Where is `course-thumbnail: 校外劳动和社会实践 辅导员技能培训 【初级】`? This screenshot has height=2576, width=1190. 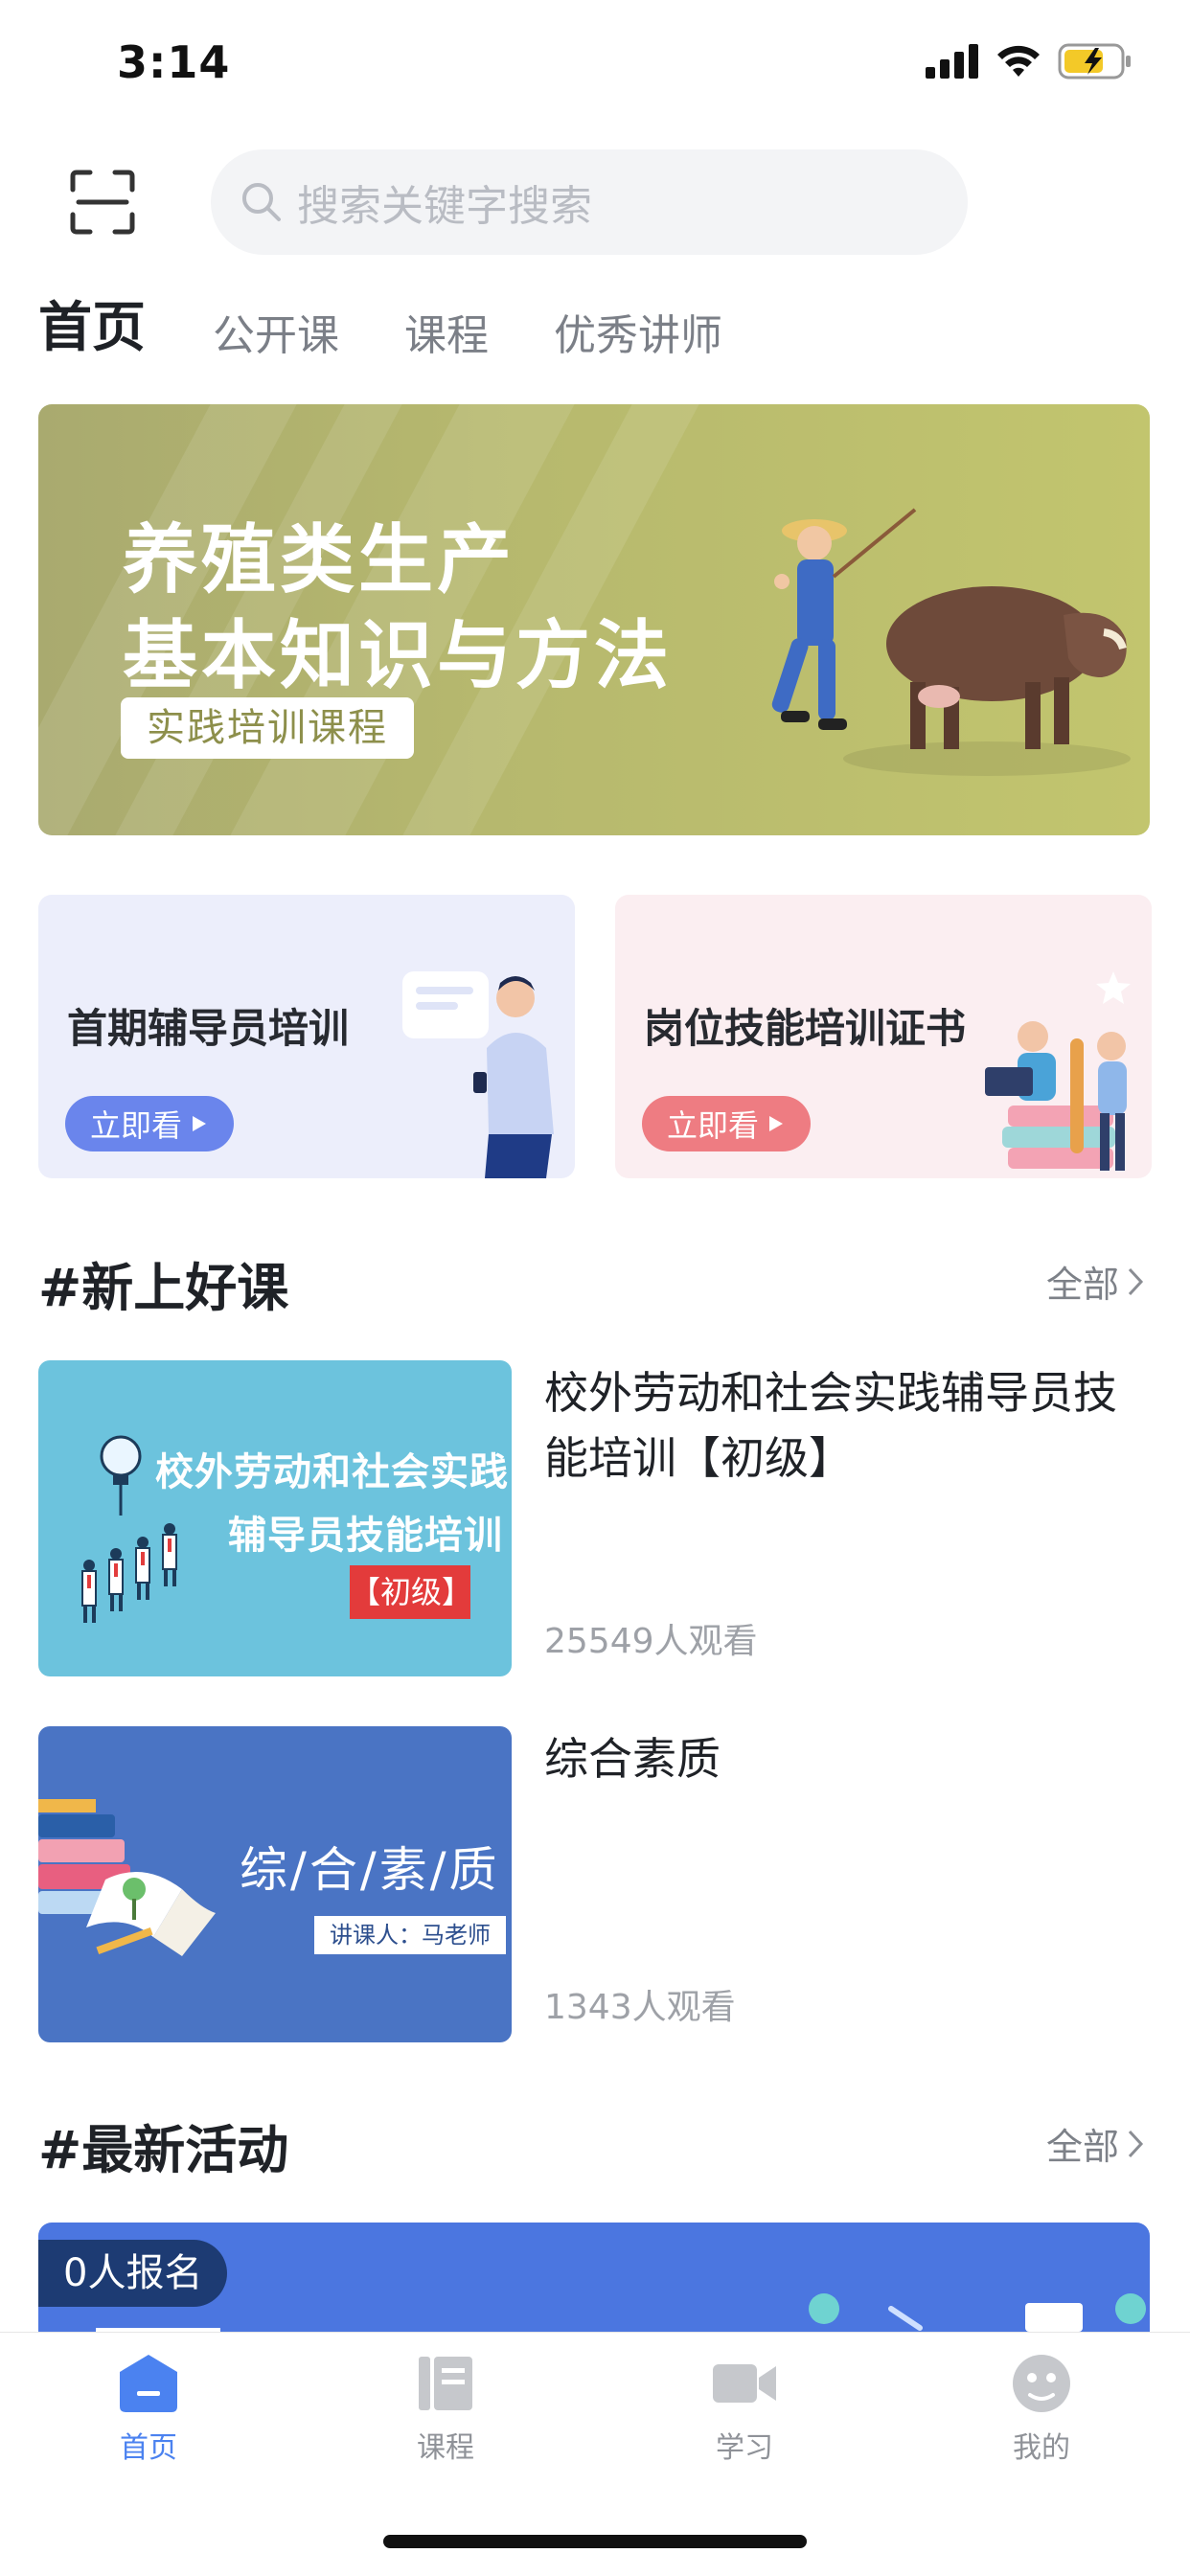 course-thumbnail: 校外劳动和社会实践 辅导员技能培训 【初级】 is located at coordinates (275, 1518).